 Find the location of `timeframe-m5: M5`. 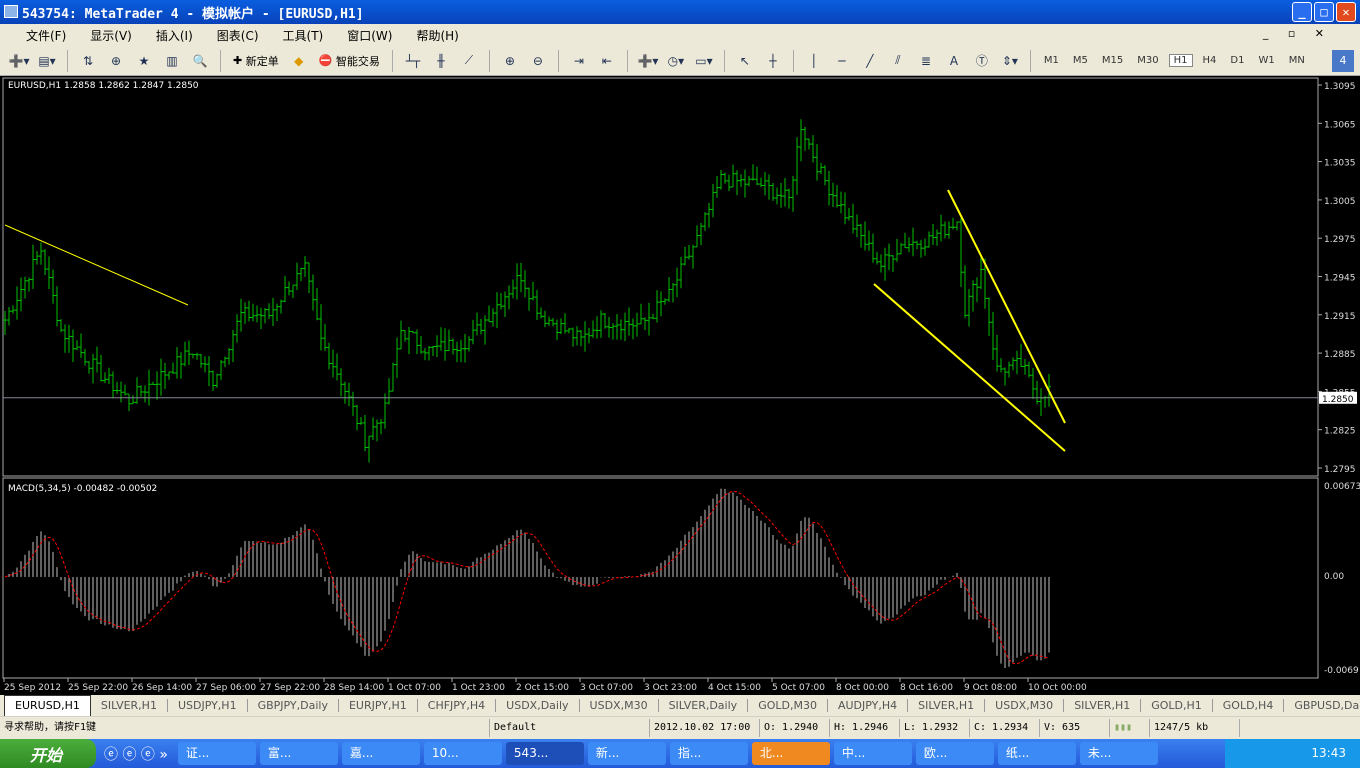

timeframe-m5: M5 is located at coordinates (1080, 60).